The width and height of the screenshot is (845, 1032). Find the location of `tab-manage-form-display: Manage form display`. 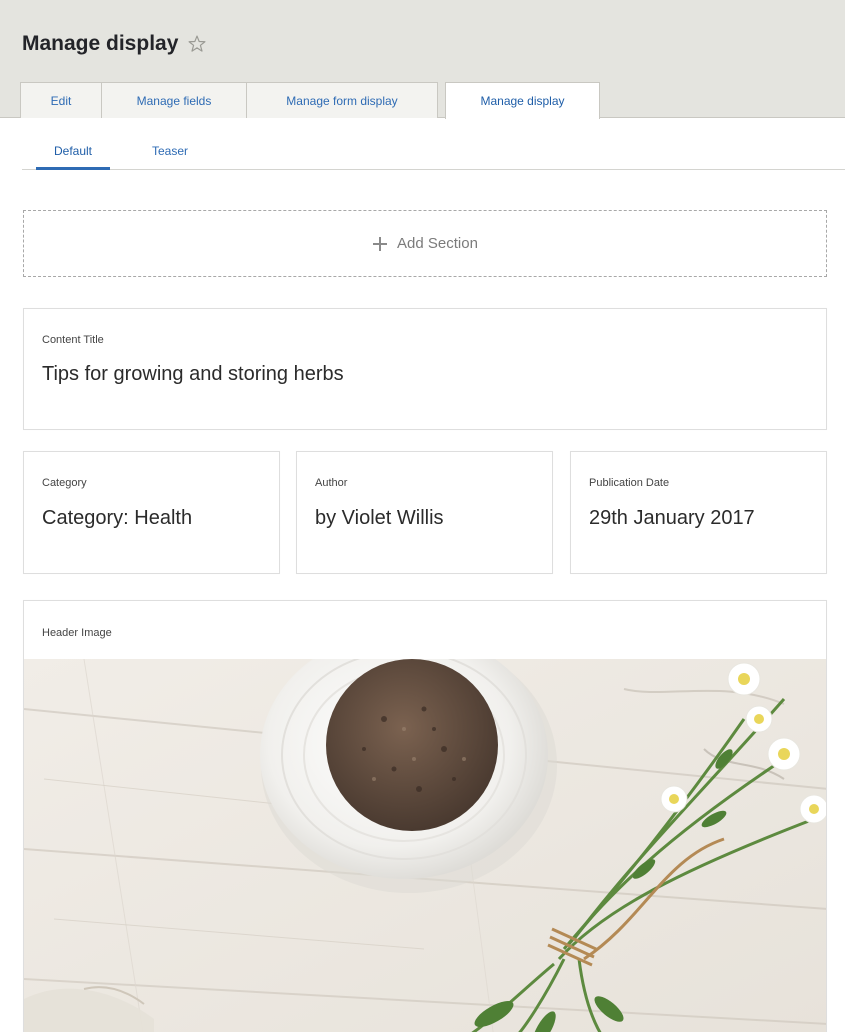

tab-manage-form-display: Manage form display is located at coordinates (342, 100).